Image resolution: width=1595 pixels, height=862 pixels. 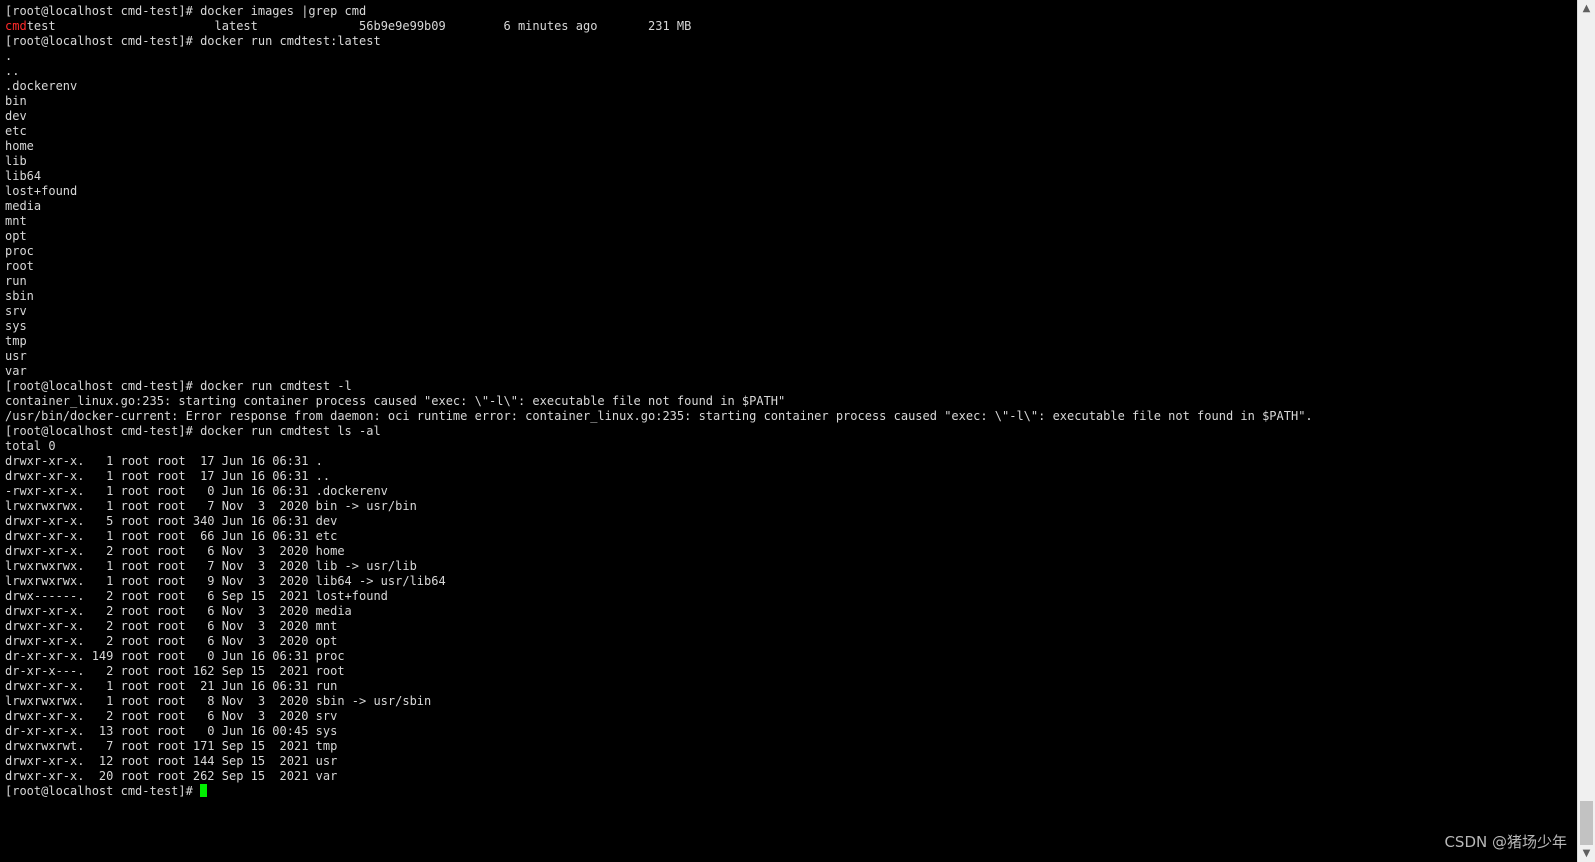 What do you see at coordinates (16, 116) in the screenshot?
I see `terminal-line: dev` at bounding box center [16, 116].